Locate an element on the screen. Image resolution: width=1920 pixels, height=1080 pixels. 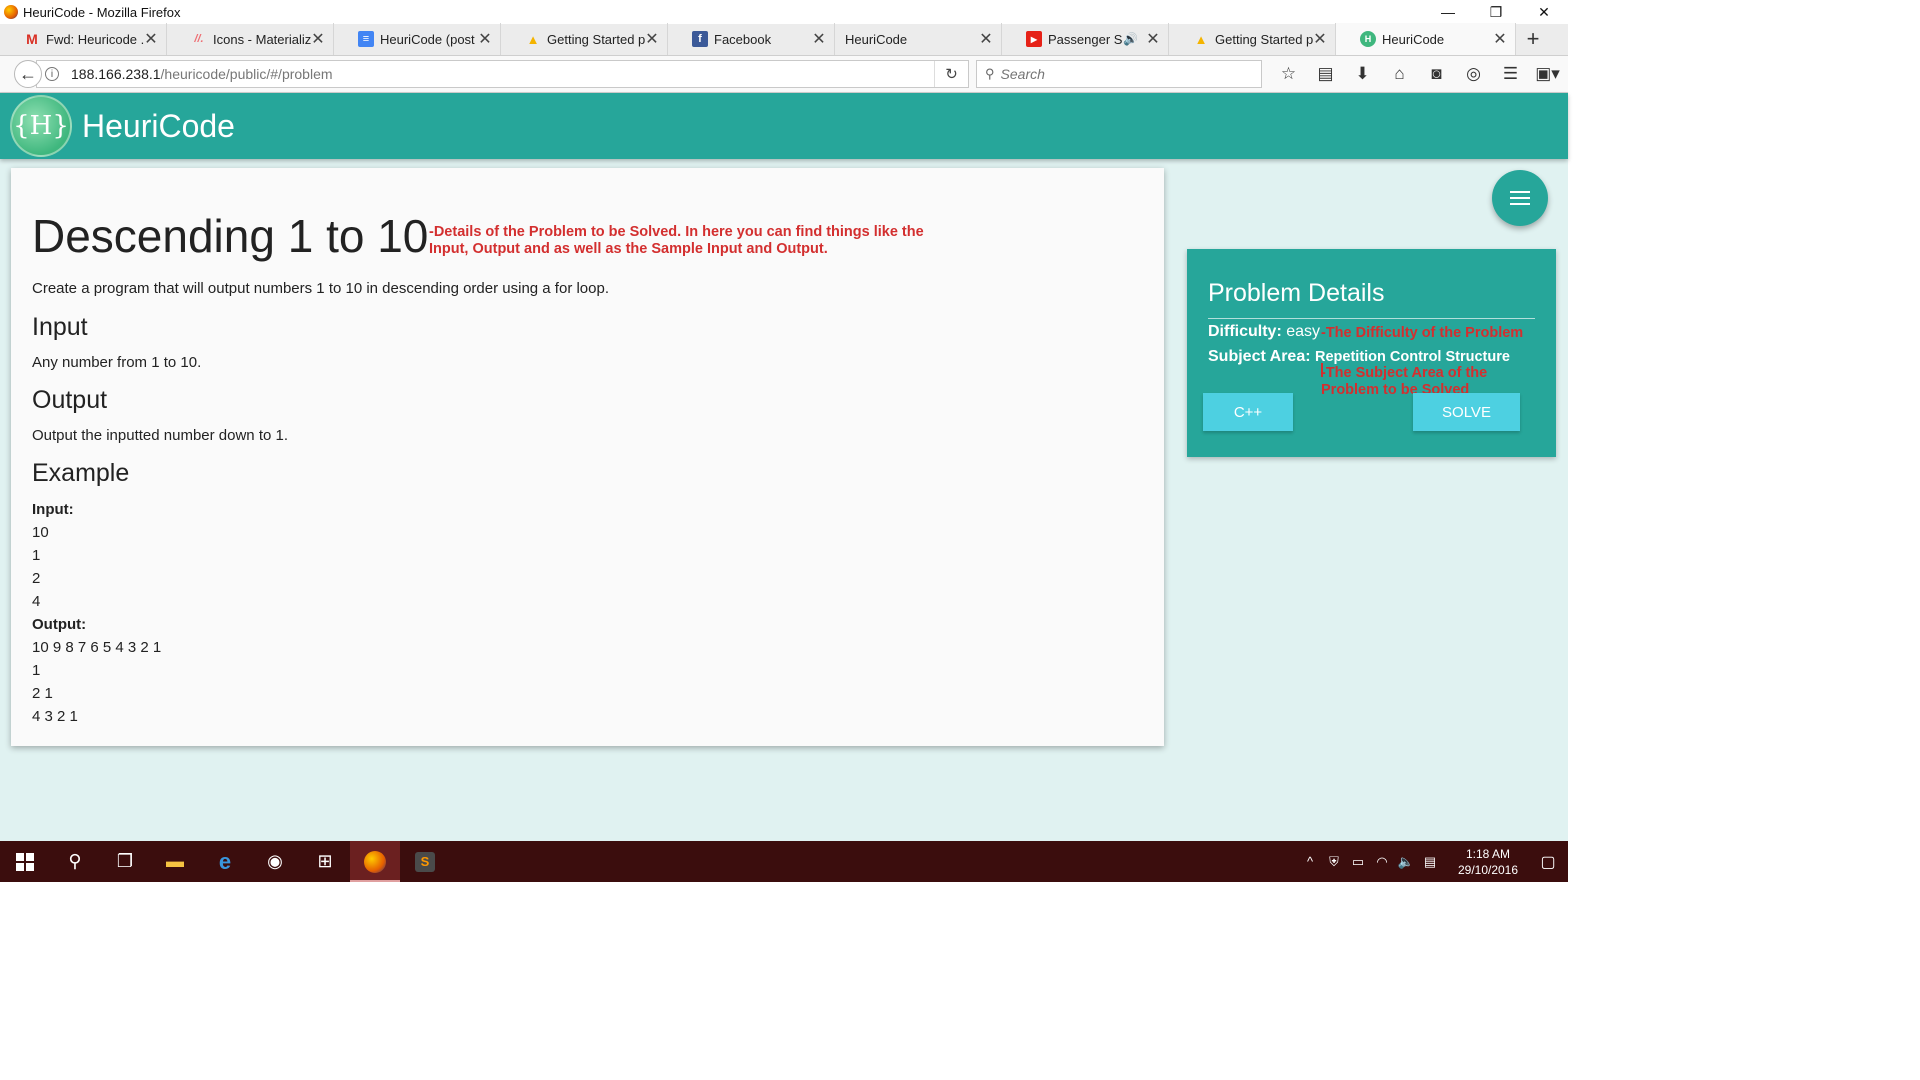
volume-icon: 🔈 is located at coordinates (1406, 862).